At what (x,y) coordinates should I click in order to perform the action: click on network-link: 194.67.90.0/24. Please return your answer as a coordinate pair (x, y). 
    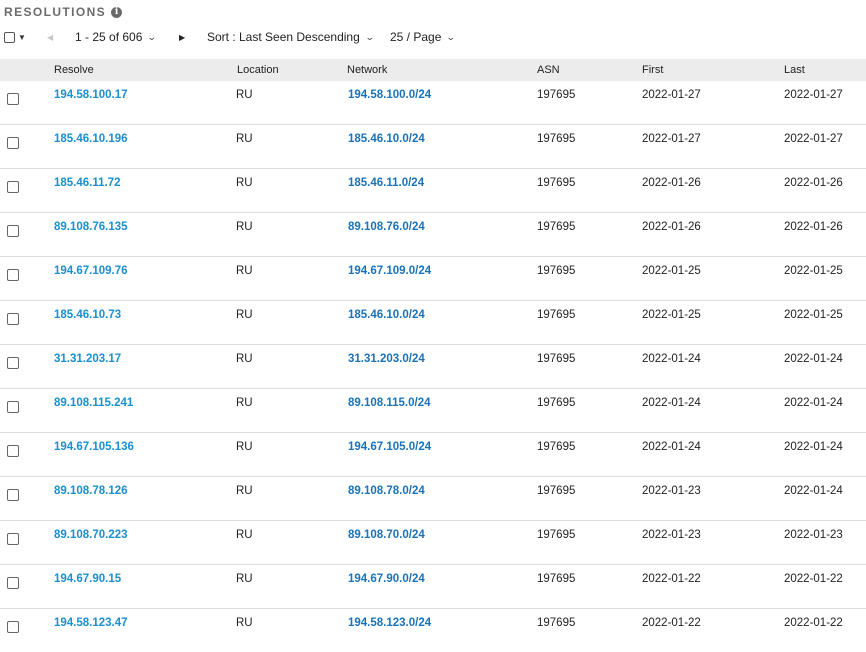
    Looking at the image, I should click on (386, 579).